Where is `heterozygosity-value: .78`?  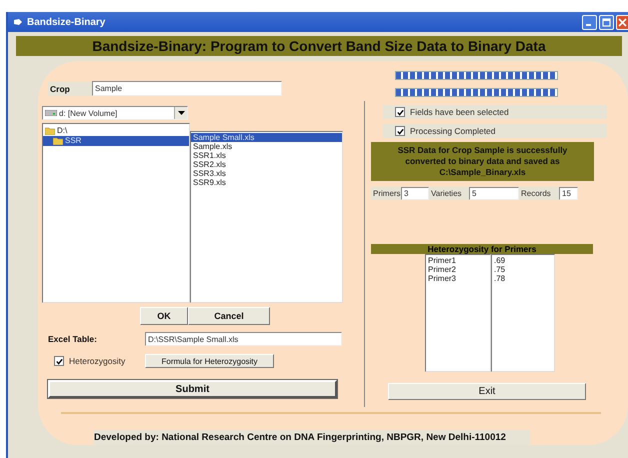 heterozygosity-value: .78 is located at coordinates (499, 278).